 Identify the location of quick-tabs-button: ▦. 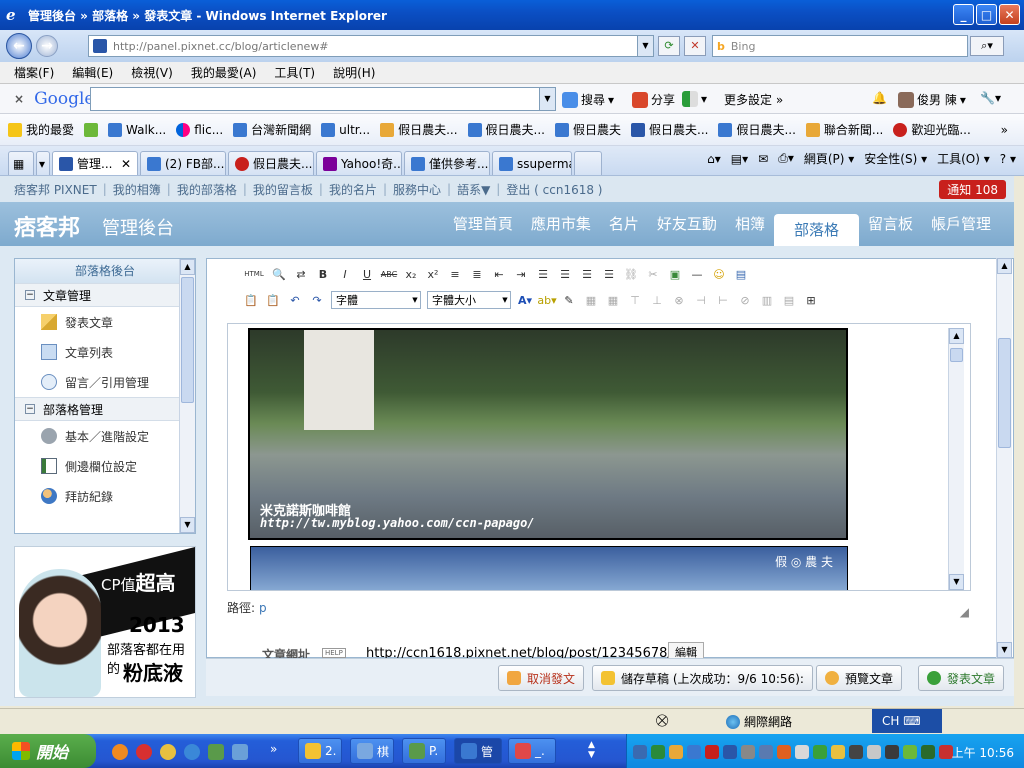
(21, 163).